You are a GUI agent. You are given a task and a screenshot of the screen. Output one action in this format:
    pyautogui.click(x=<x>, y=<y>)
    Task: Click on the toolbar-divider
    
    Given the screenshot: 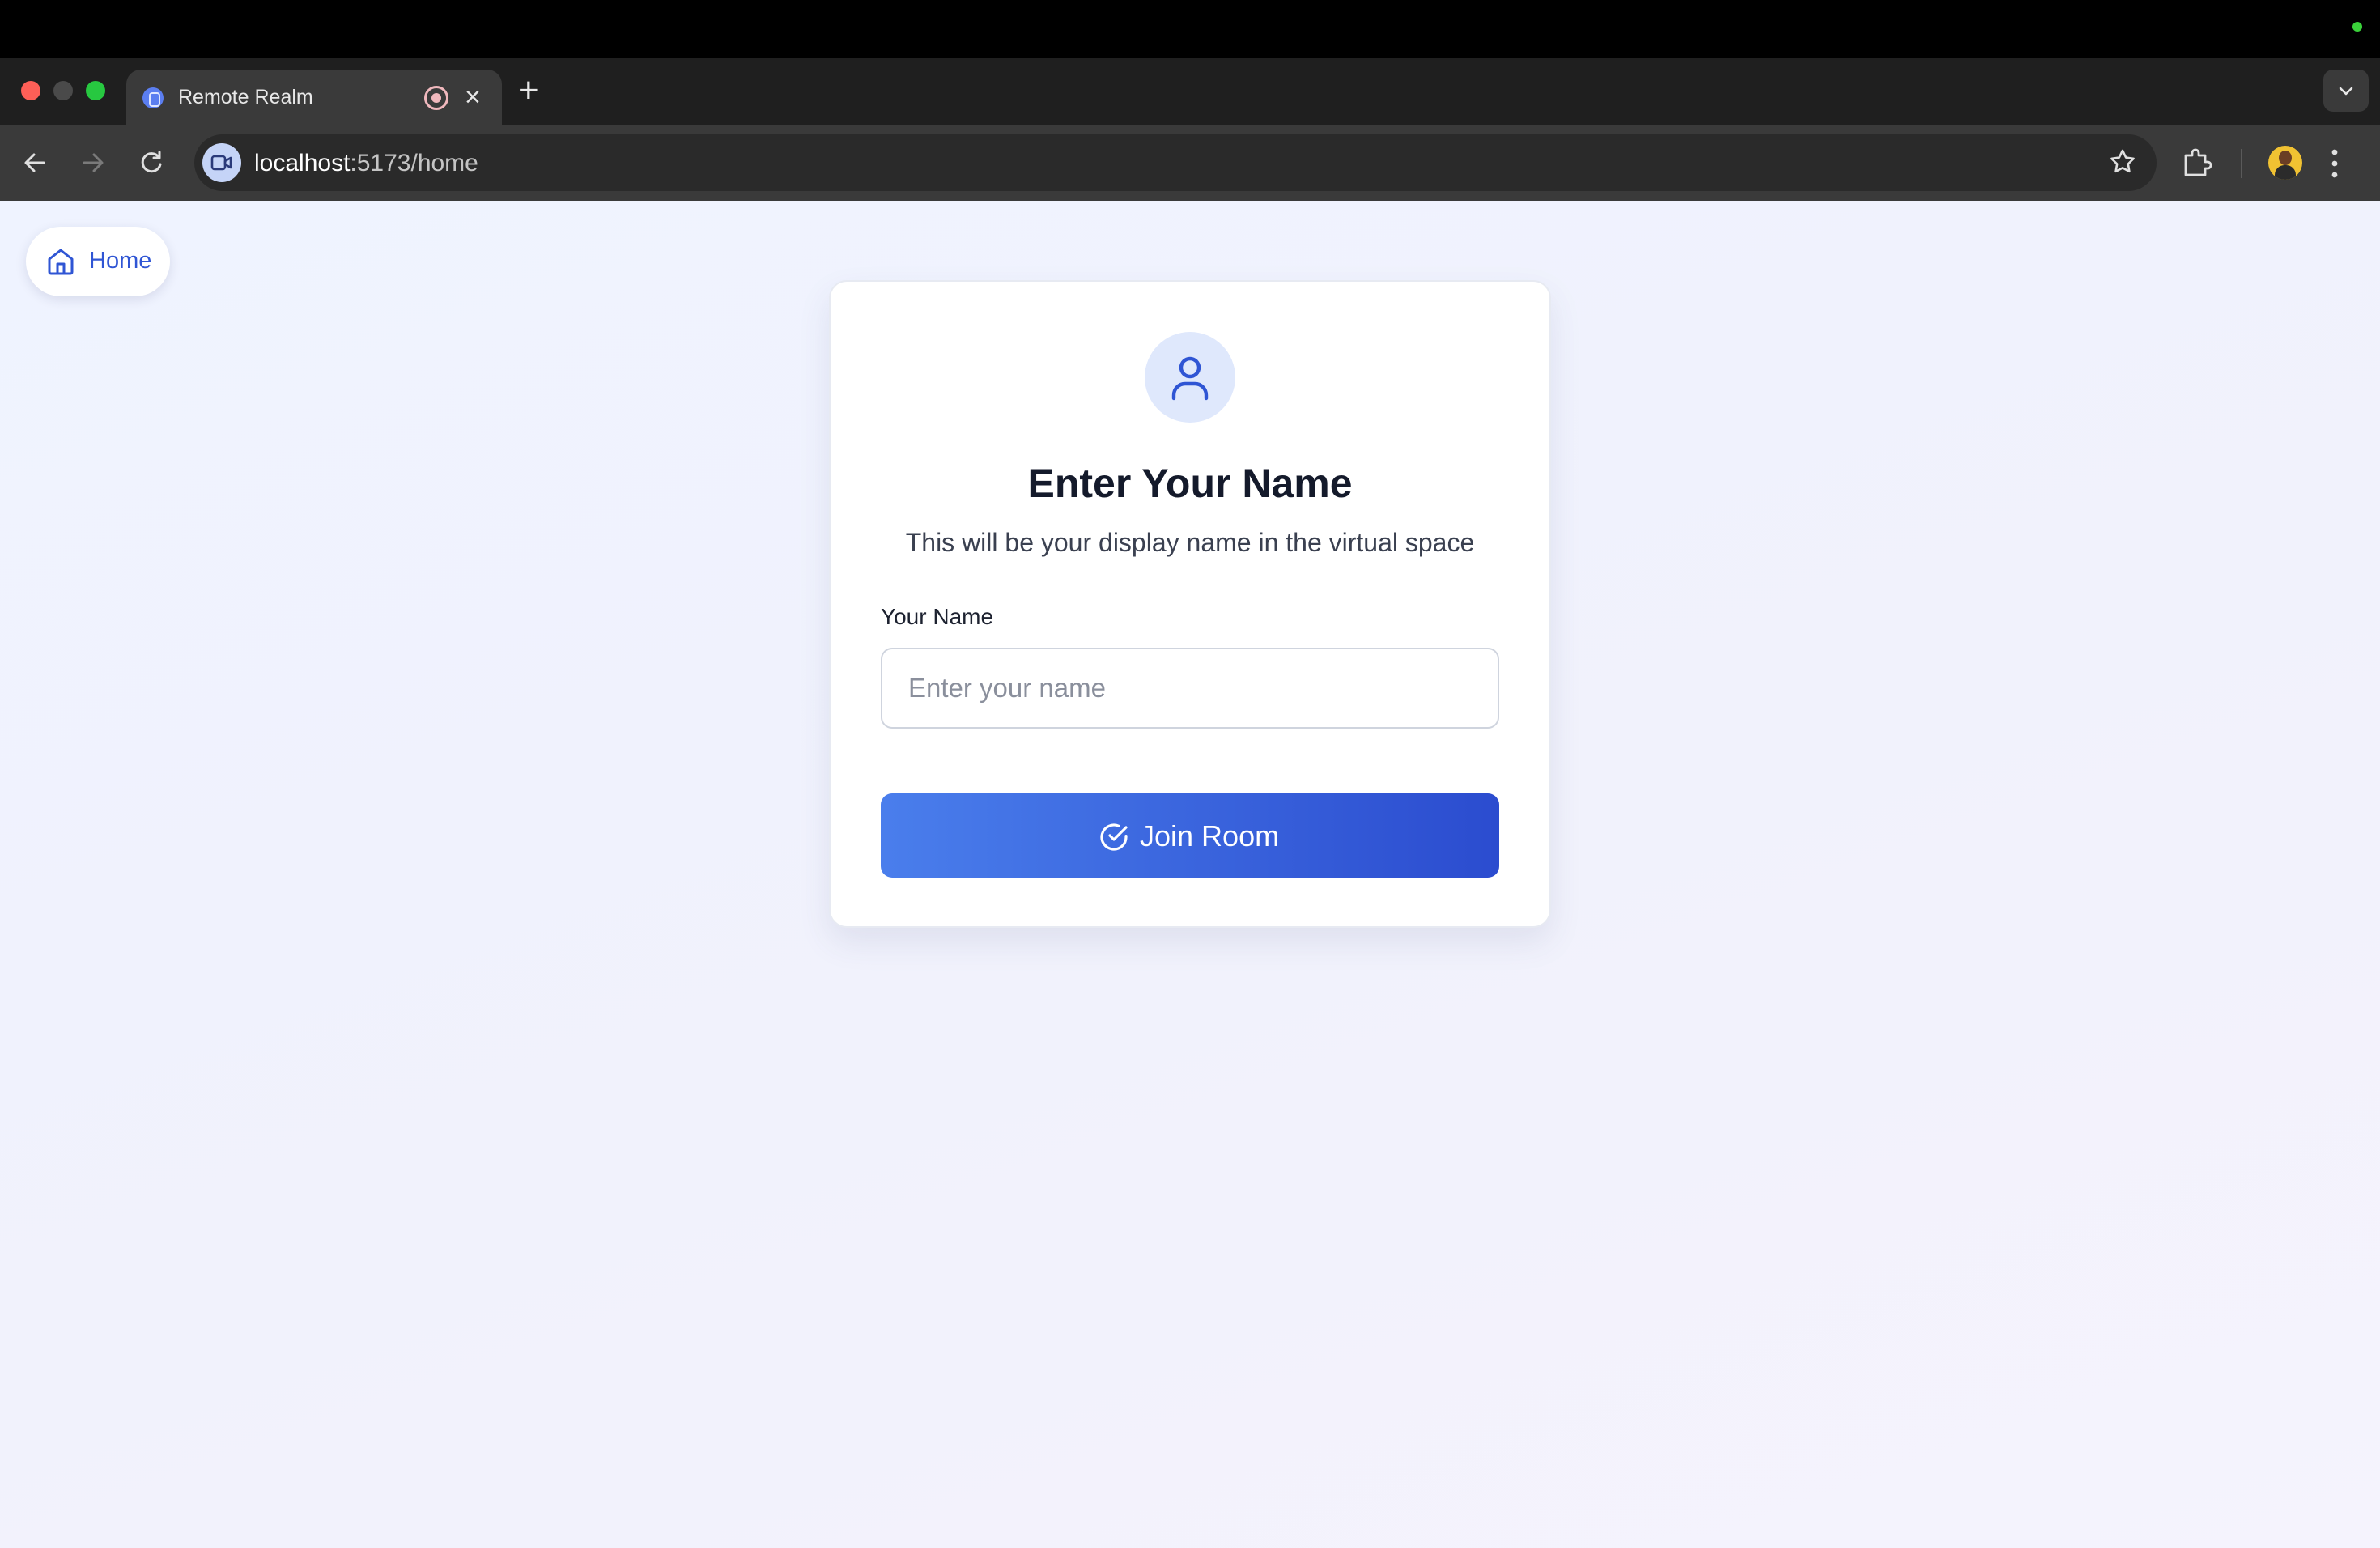 What is the action you would take?
    pyautogui.click(x=2241, y=164)
    